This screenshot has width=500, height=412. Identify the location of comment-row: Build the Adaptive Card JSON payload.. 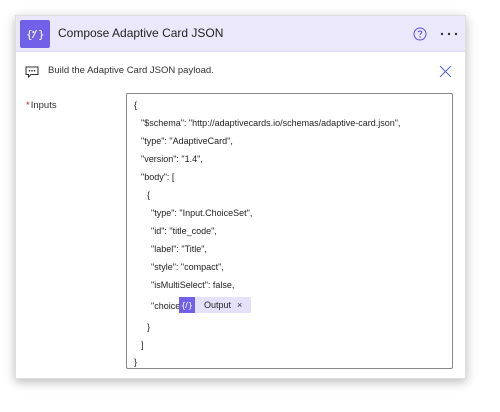
(240, 72).